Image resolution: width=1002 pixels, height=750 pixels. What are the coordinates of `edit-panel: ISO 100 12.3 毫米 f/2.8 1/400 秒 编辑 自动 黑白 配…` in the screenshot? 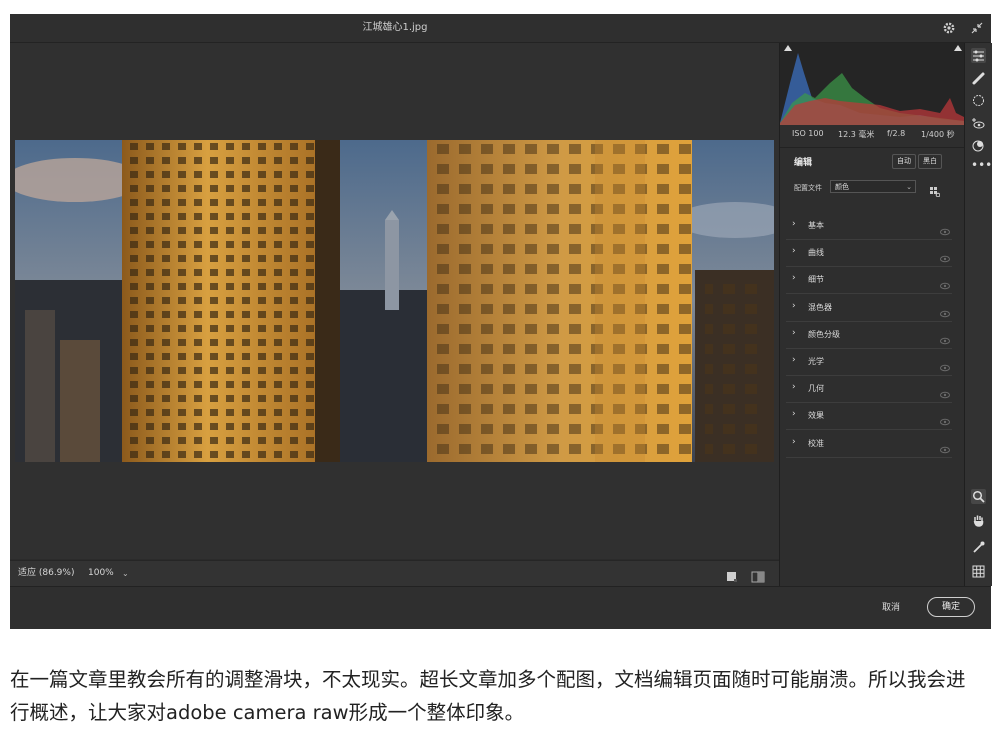 It's located at (871, 314).